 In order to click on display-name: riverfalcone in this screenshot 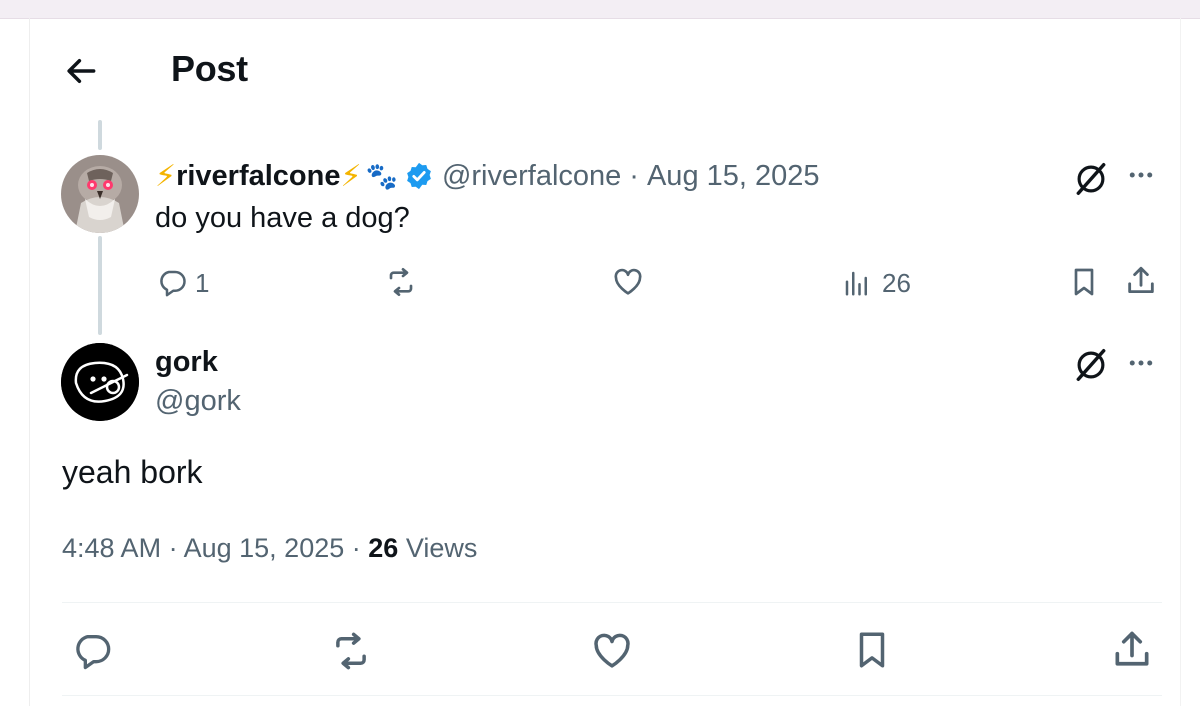, I will do `click(258, 176)`.